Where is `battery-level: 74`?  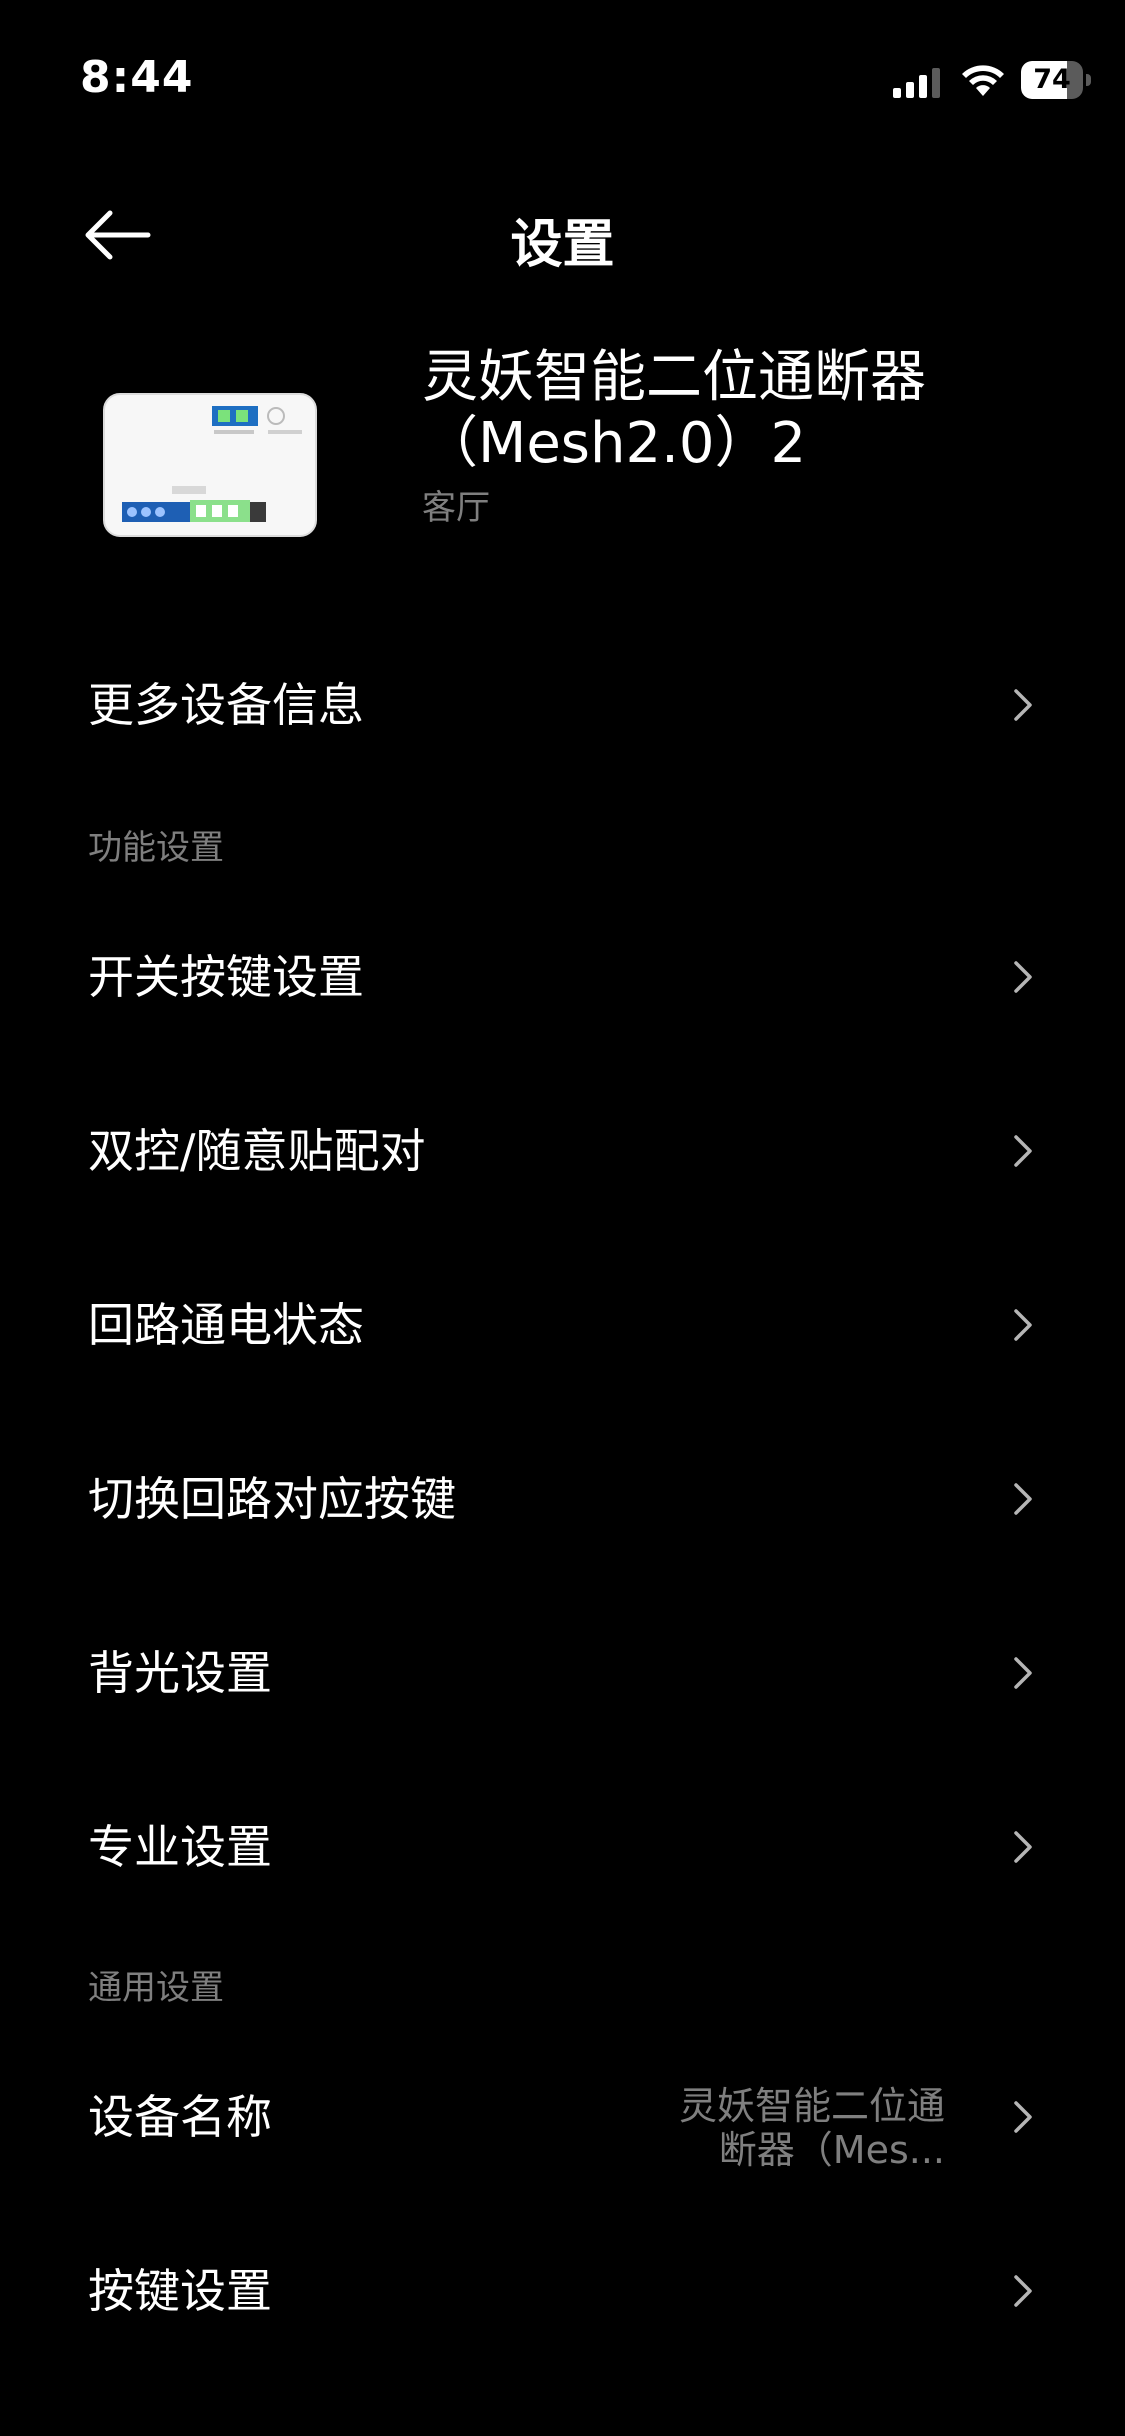 battery-level: 74 is located at coordinates (1052, 79).